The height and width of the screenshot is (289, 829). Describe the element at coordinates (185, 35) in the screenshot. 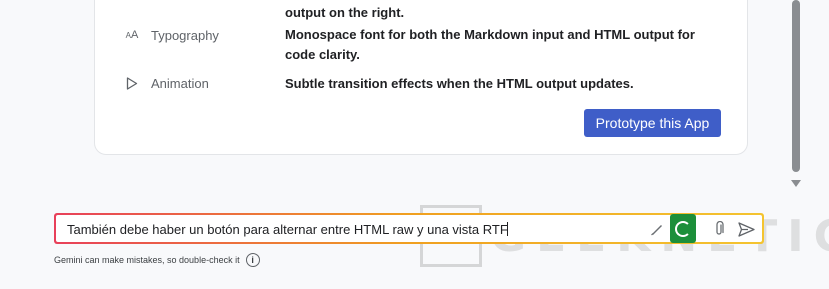

I see `feature-name: Typography` at that location.